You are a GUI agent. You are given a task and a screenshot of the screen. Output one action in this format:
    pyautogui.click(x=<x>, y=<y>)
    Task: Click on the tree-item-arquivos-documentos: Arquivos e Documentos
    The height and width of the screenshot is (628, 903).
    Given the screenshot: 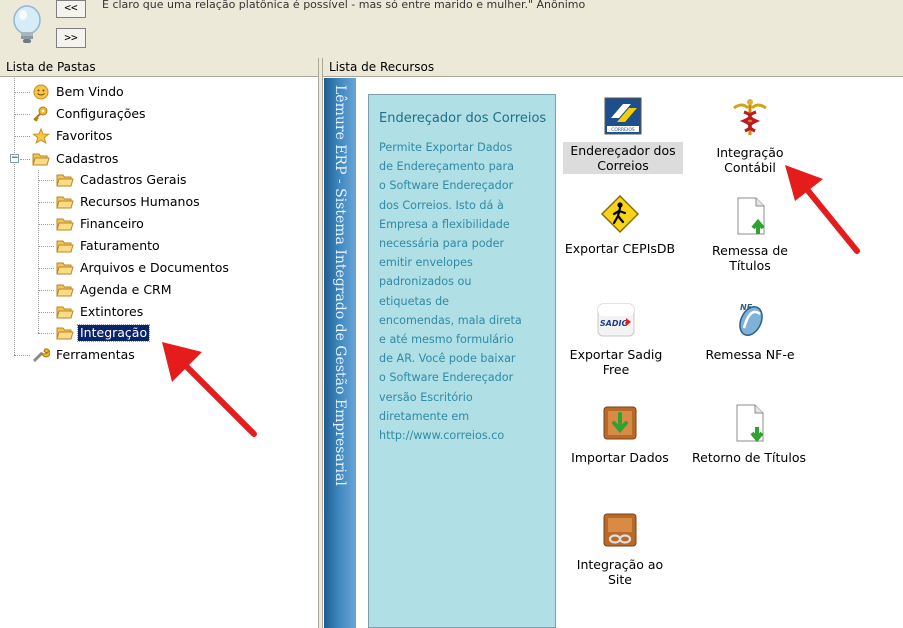 What is the action you would take?
    pyautogui.click(x=143, y=268)
    